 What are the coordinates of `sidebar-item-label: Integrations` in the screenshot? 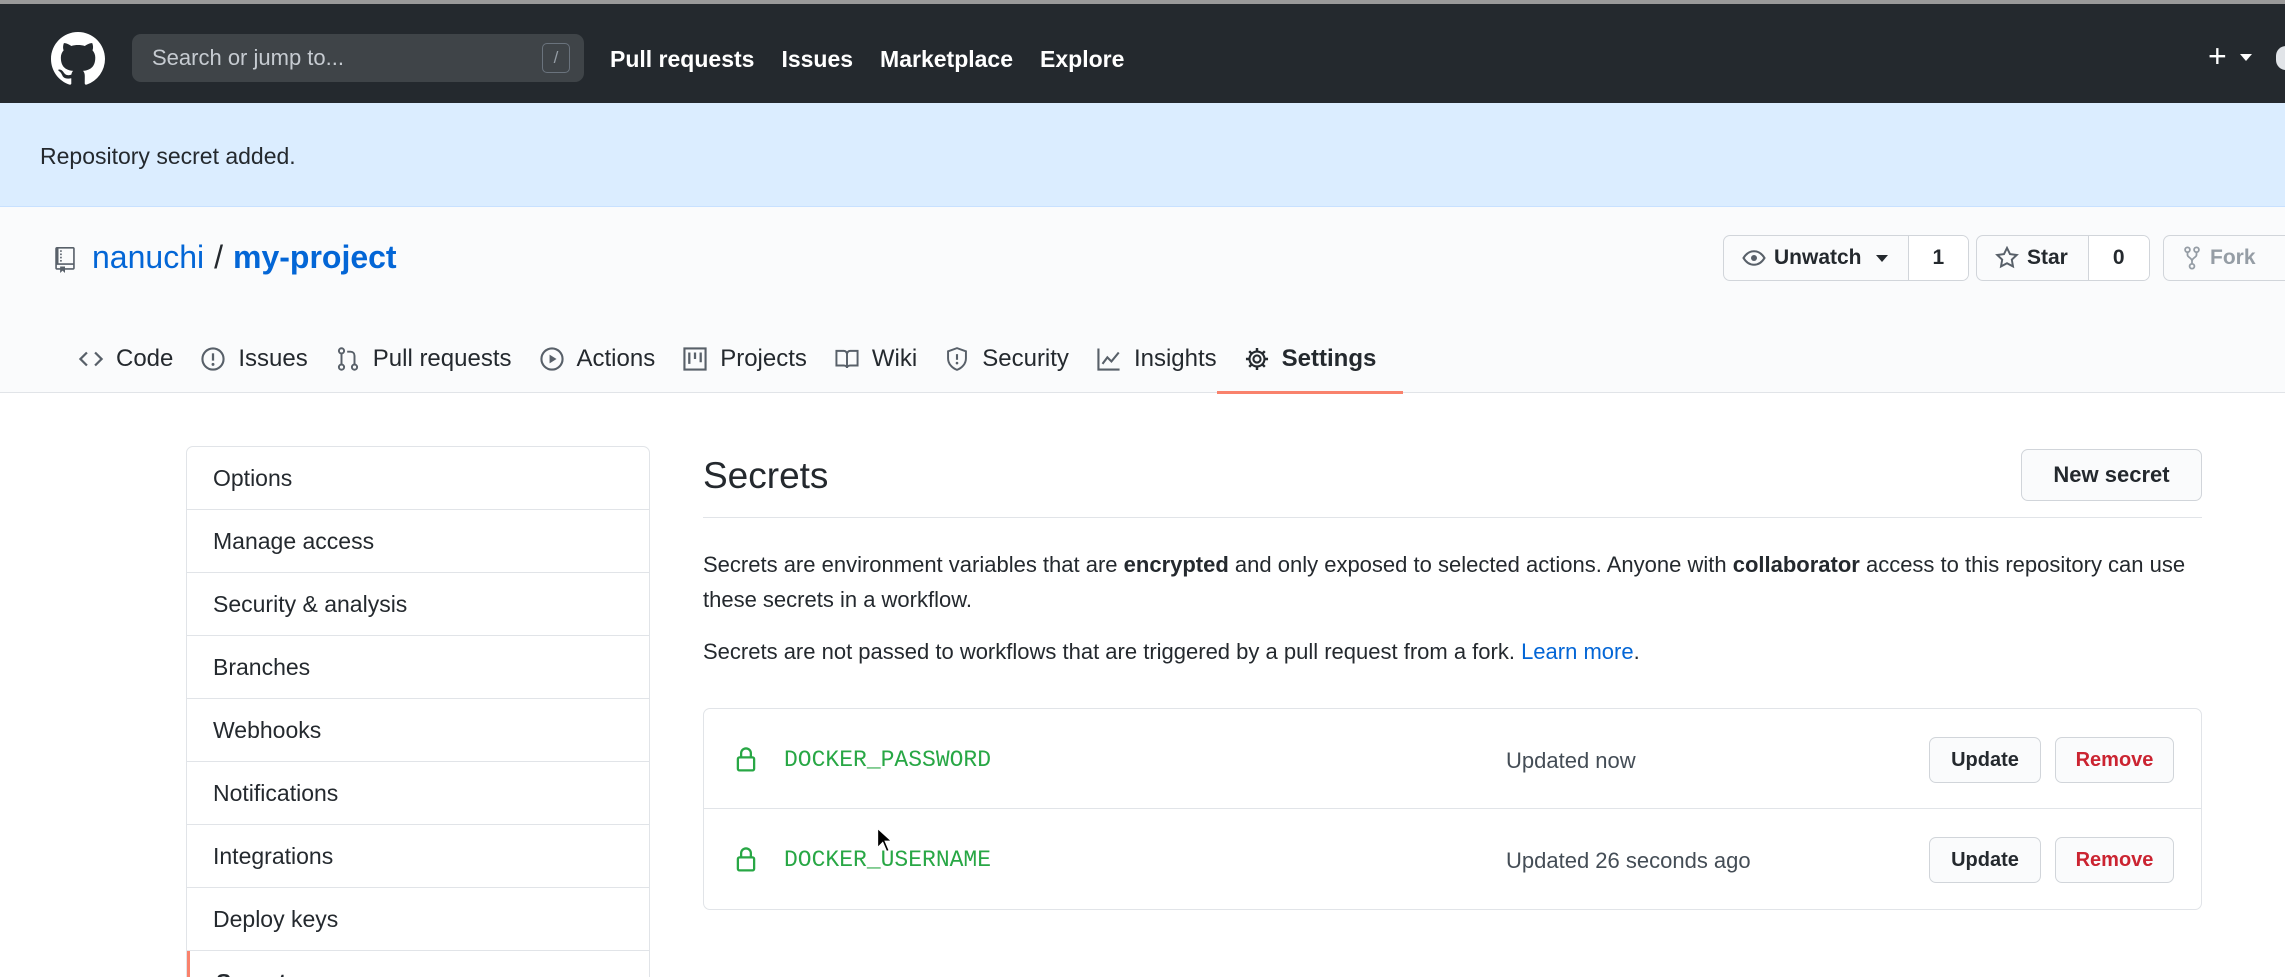 It's located at (273, 855).